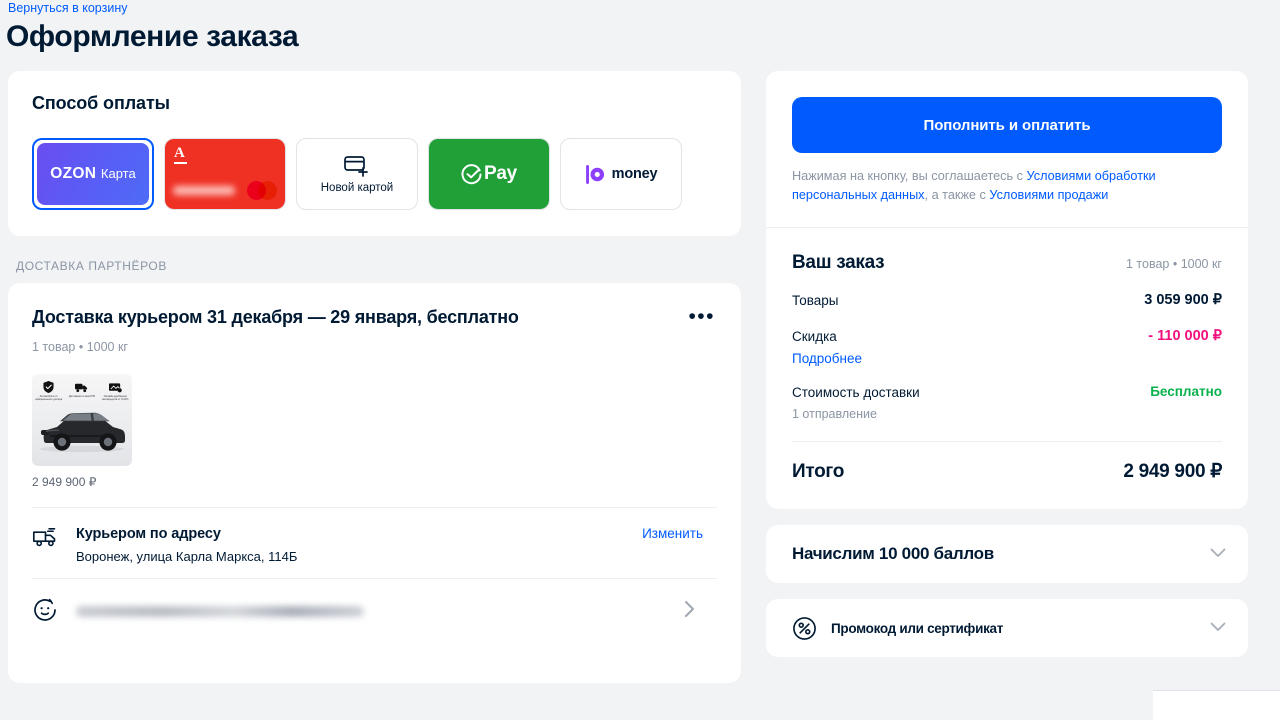  What do you see at coordinates (187, 556) in the screenshot?
I see `address-value: Воронеж, улица Карла Маркса, 114Б` at bounding box center [187, 556].